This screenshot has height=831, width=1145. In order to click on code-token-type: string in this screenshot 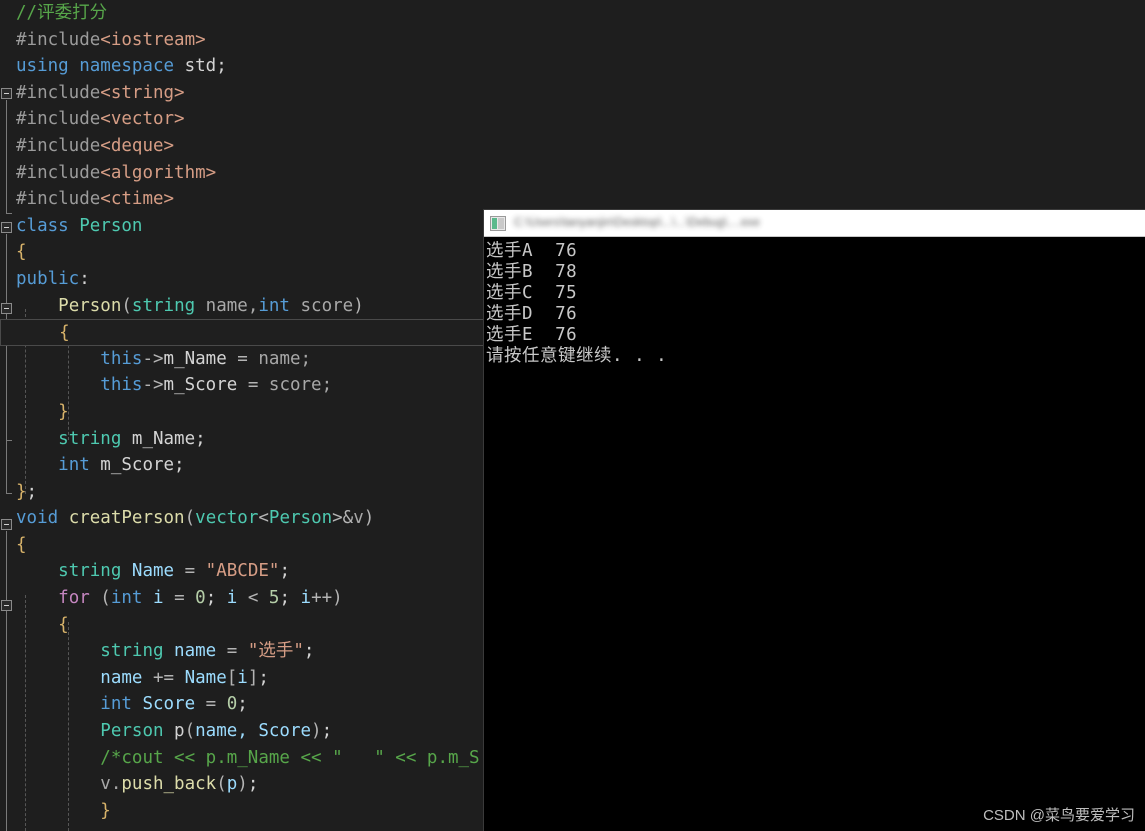, I will do `click(90, 571)`.